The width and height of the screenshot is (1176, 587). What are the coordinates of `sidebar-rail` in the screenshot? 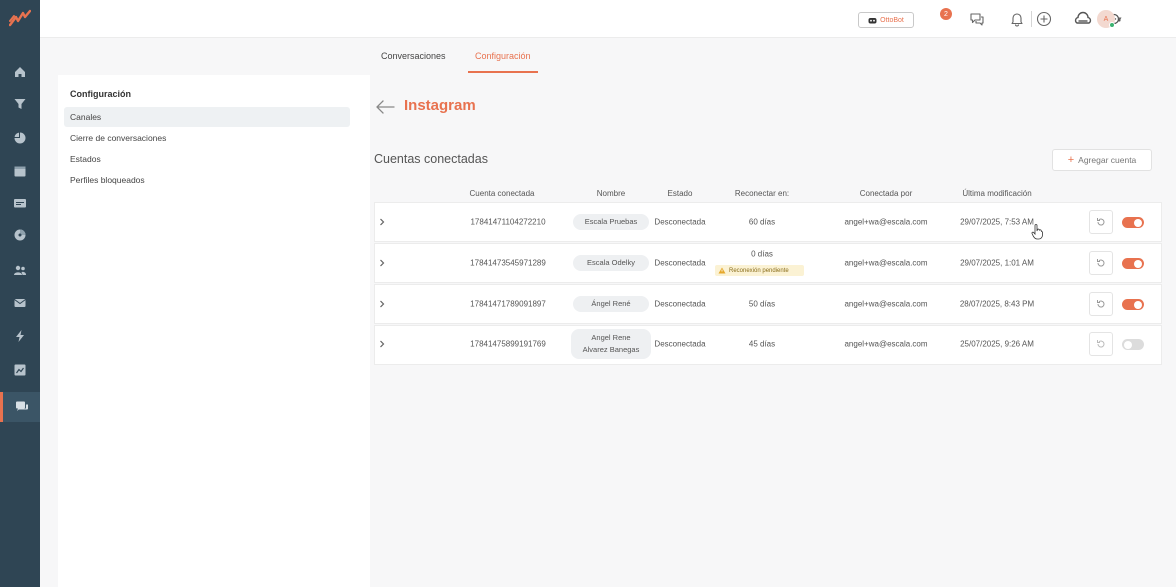 It's located at (20, 293).